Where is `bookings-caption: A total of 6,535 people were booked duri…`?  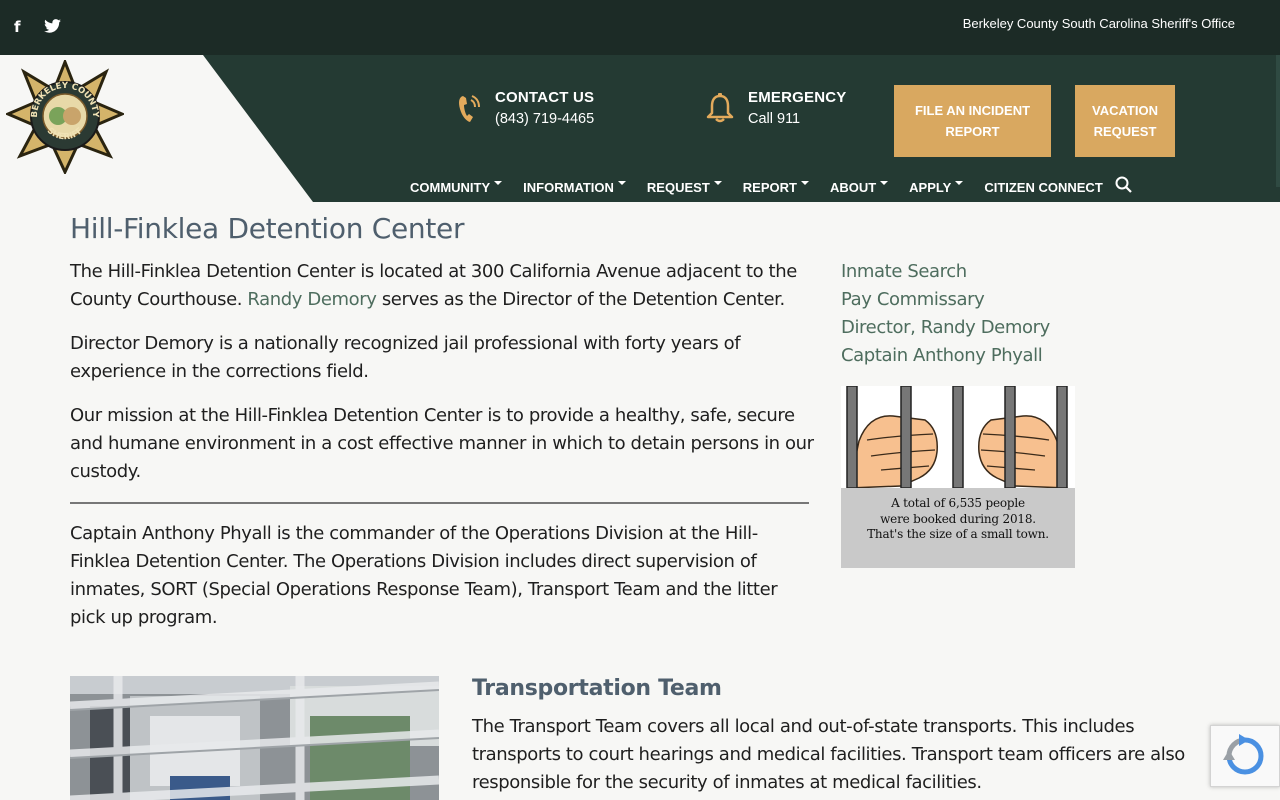 bookings-caption: A total of 6,535 people were booked duri… is located at coordinates (958, 518).